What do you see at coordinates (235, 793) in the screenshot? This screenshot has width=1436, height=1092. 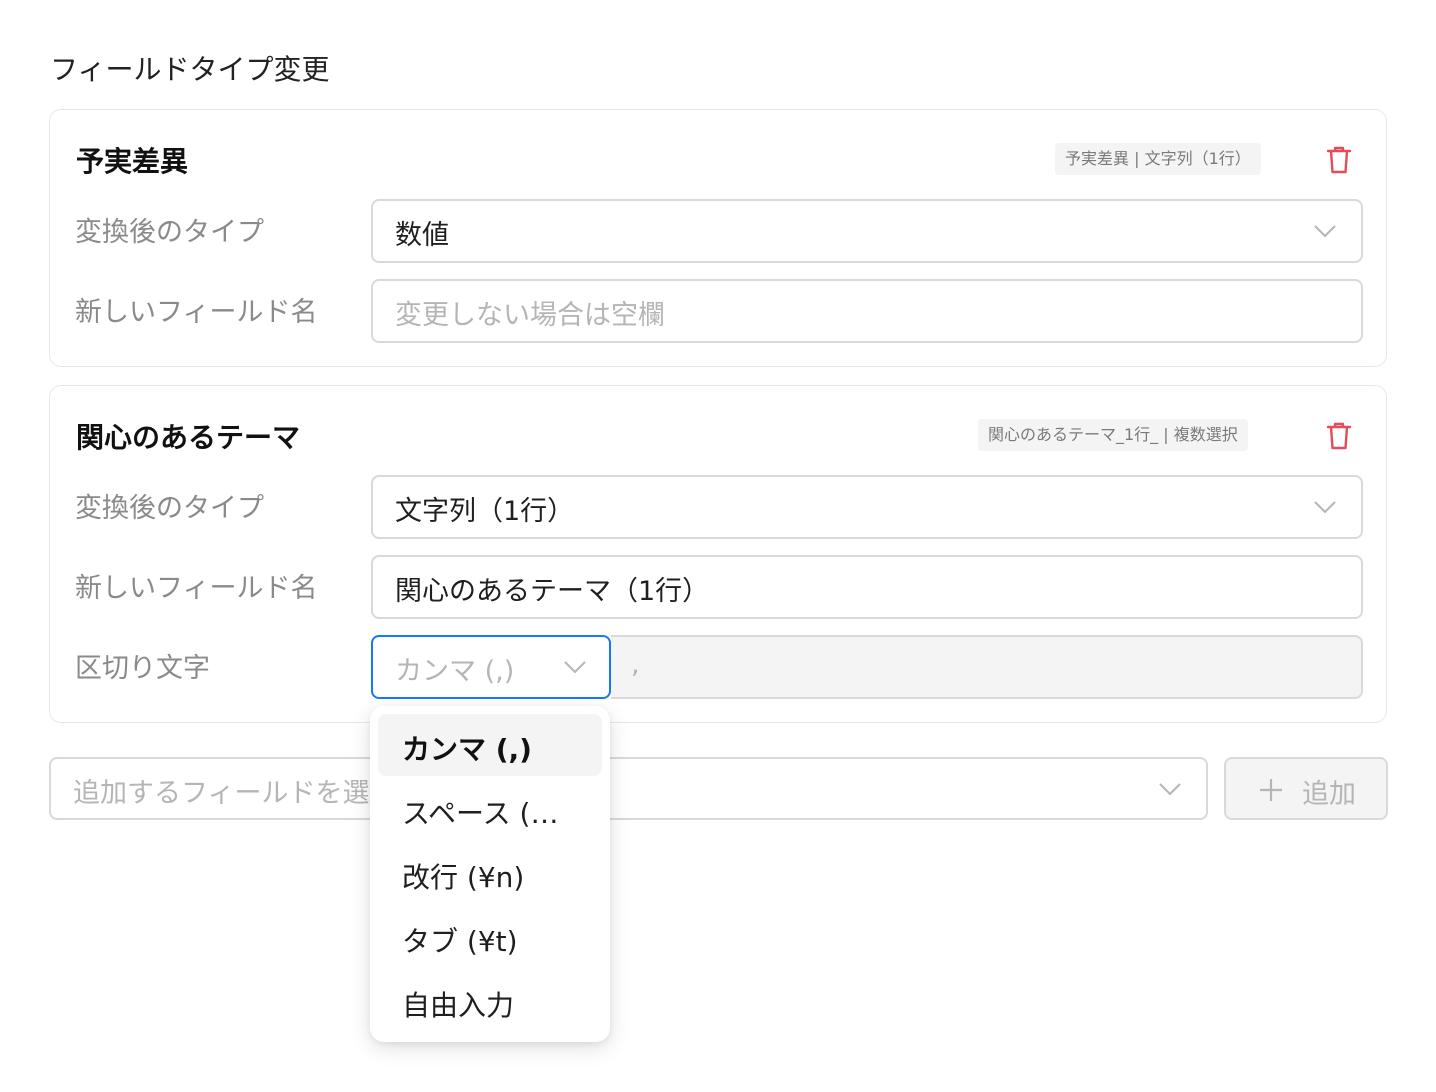 I see `add-field-placeholder: 追加するフィールドを選択` at bounding box center [235, 793].